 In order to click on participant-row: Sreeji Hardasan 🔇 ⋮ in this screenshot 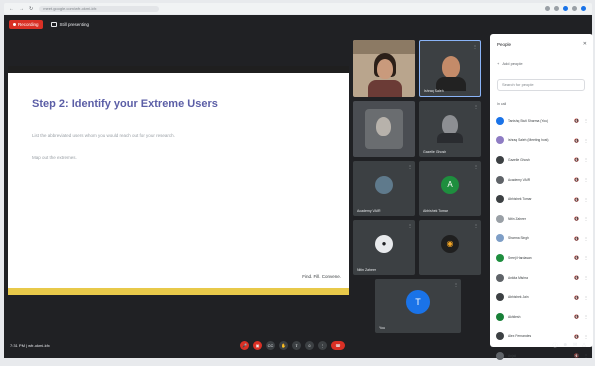, I will do `click(542, 258)`.